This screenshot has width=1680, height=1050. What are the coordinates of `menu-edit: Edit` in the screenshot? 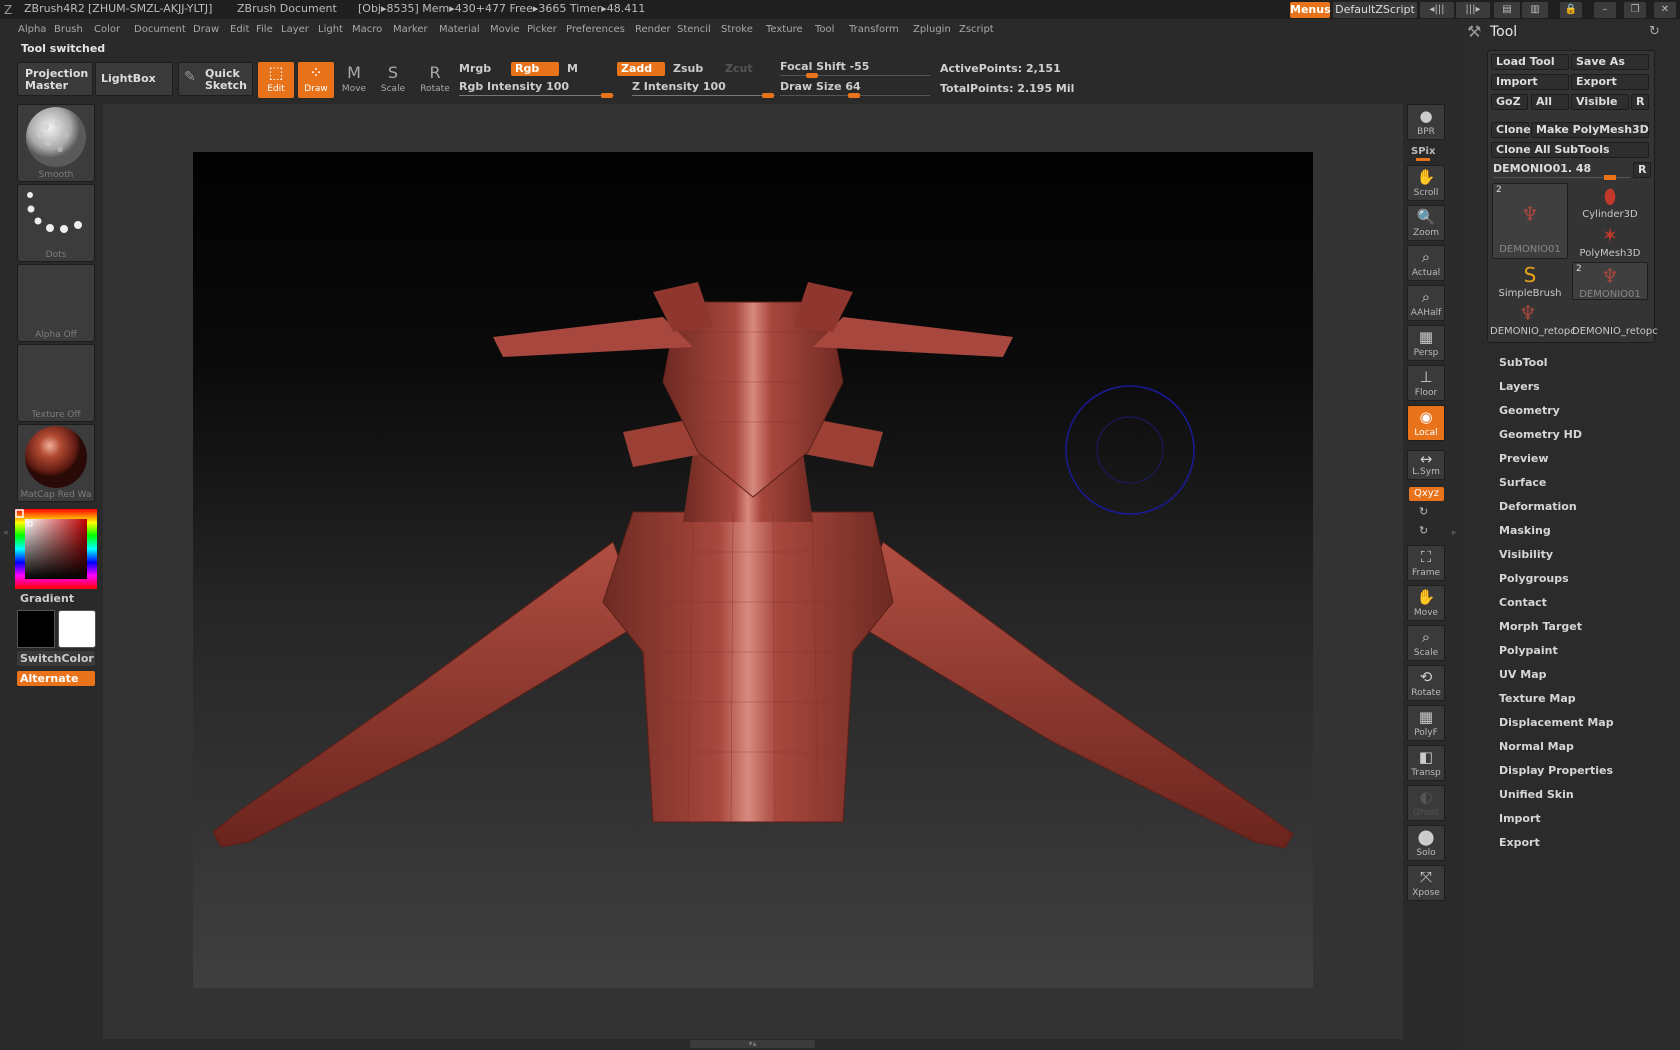 It's located at (239, 29).